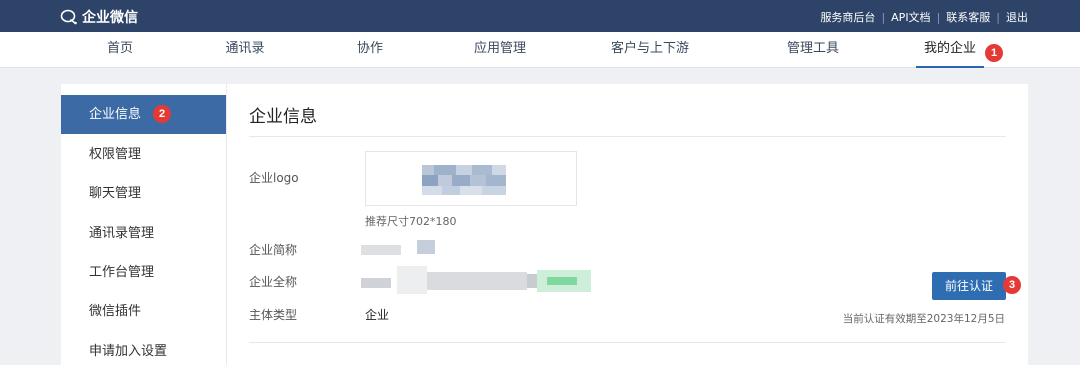 This screenshot has width=1080, height=365. What do you see at coordinates (143, 114) in the screenshot?
I see `sidebar-item-enterprise-info: 企业信息 2` at bounding box center [143, 114].